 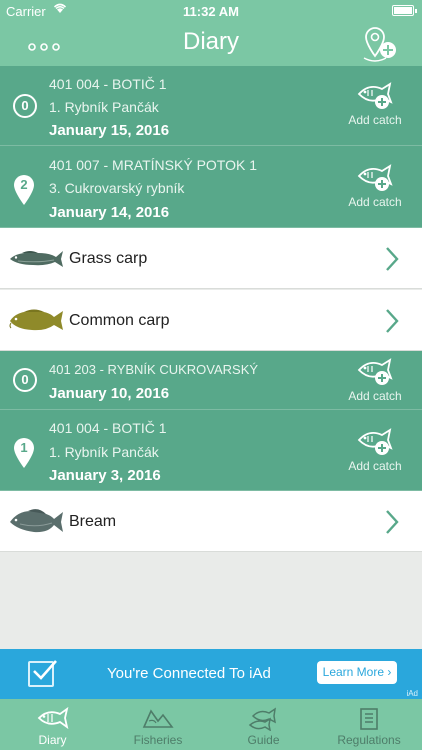 What do you see at coordinates (42, 673) in the screenshot?
I see `checkmark-icon` at bounding box center [42, 673].